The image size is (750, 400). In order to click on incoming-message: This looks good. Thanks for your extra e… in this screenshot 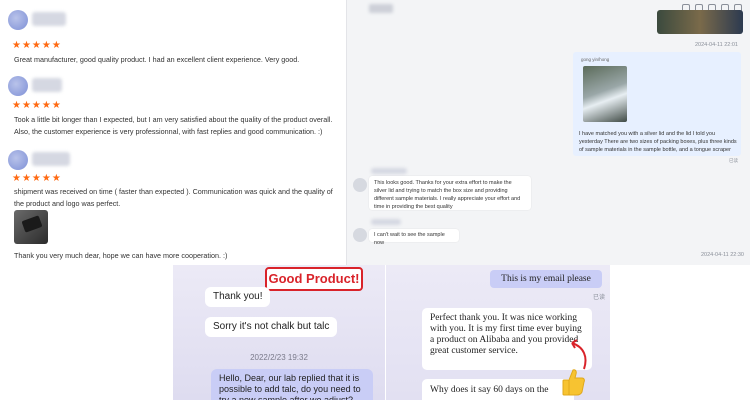, I will do `click(450, 193)`.